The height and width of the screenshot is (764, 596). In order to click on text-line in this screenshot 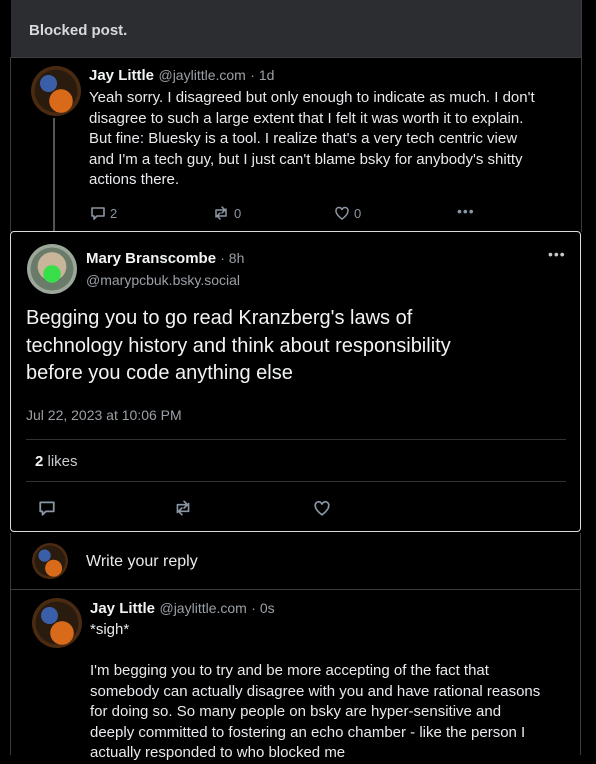, I will do `click(315, 651)`.